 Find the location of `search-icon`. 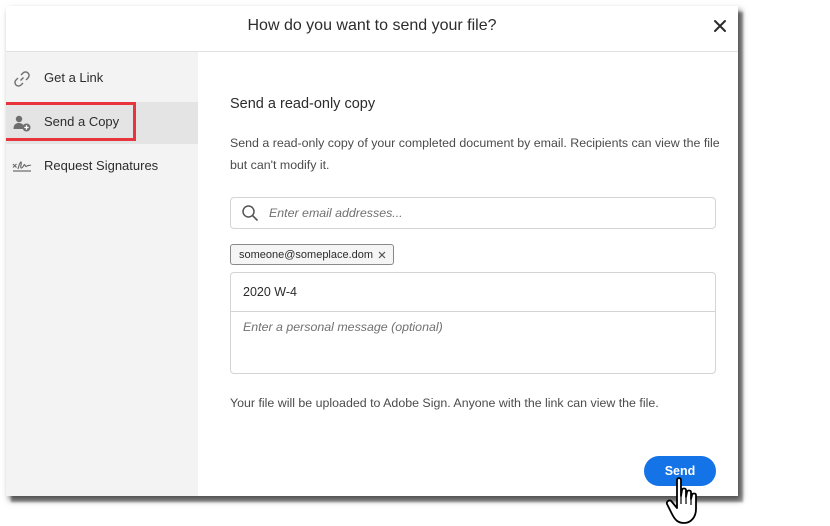

search-icon is located at coordinates (250, 213).